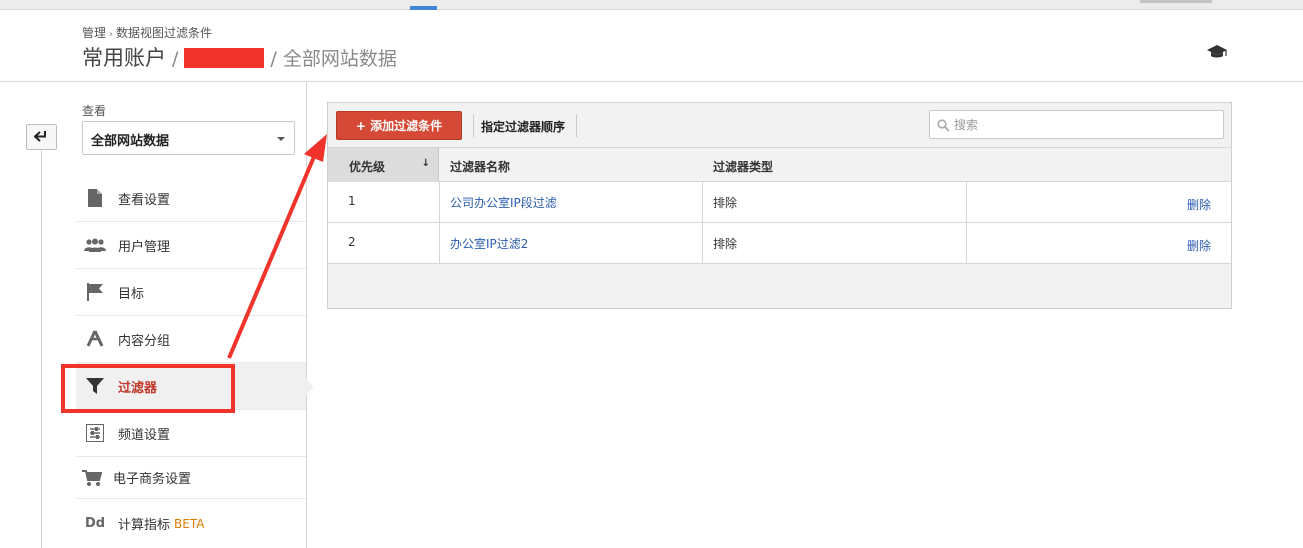 Image resolution: width=1303 pixels, height=548 pixels. What do you see at coordinates (191, 245) in the screenshot?
I see `sidebar-item-user-management: 用户管理` at bounding box center [191, 245].